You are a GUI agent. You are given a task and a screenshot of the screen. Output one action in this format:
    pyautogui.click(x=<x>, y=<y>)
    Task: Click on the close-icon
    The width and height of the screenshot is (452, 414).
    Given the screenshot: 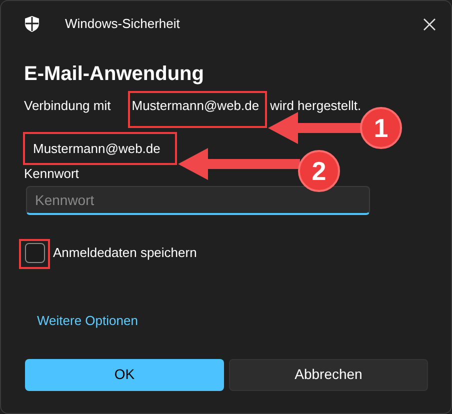 What is the action you would take?
    pyautogui.click(x=429, y=24)
    